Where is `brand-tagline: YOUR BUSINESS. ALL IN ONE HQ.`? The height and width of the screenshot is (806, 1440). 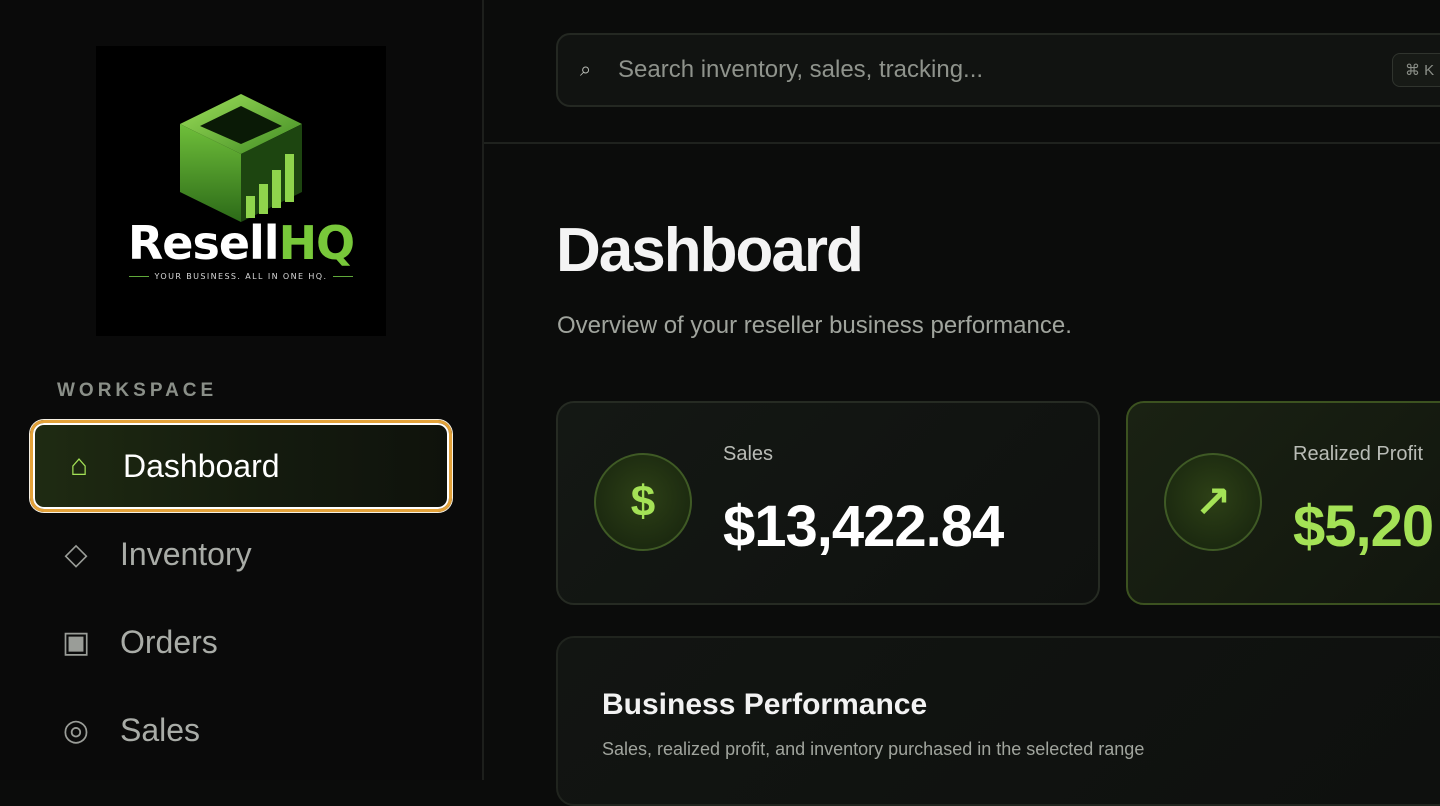
brand-tagline: YOUR BUSINESS. ALL IN ONE HQ. is located at coordinates (241, 276).